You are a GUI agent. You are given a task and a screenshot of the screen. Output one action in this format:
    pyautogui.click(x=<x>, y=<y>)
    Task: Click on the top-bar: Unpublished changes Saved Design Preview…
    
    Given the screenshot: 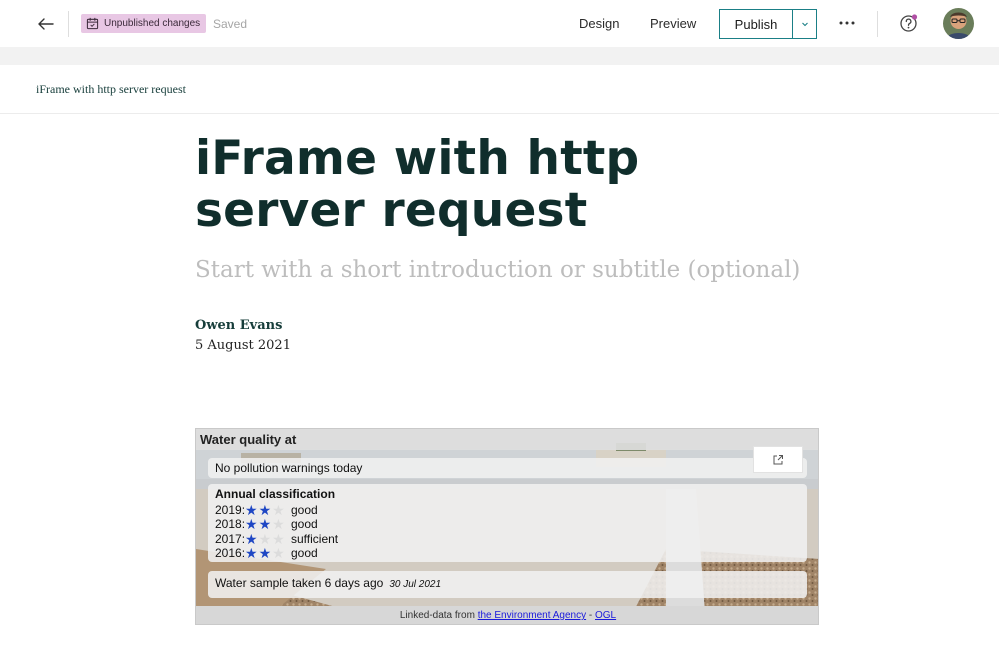 What is the action you would take?
    pyautogui.click(x=499, y=23)
    